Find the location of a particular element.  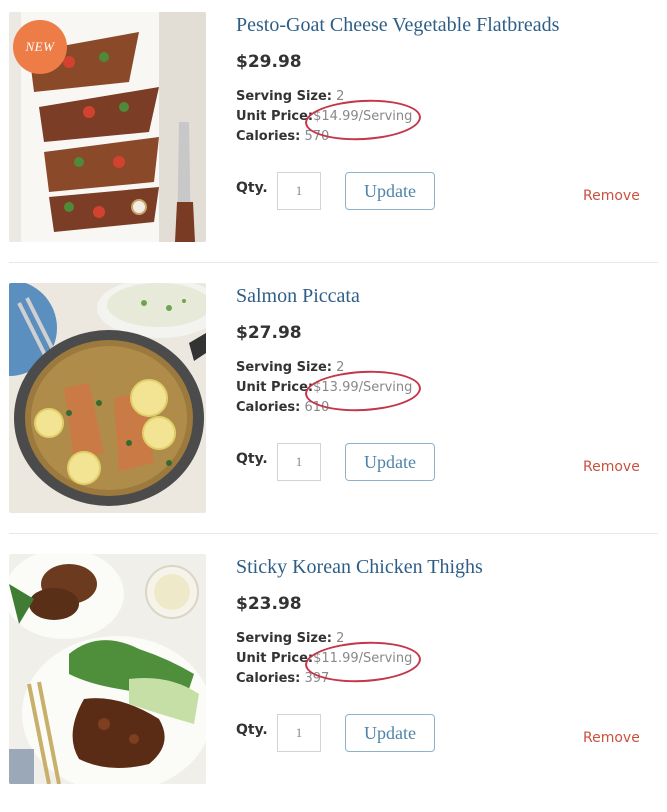

item-title: Sticky Korean Chicken Thighs is located at coordinates (359, 567).